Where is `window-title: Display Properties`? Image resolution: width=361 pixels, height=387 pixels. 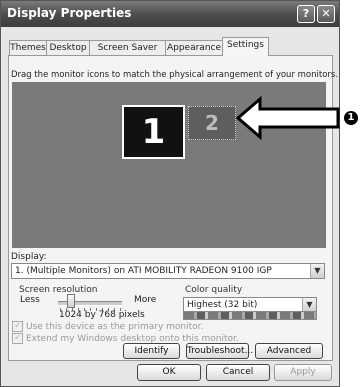
window-title: Display Properties is located at coordinates (69, 13).